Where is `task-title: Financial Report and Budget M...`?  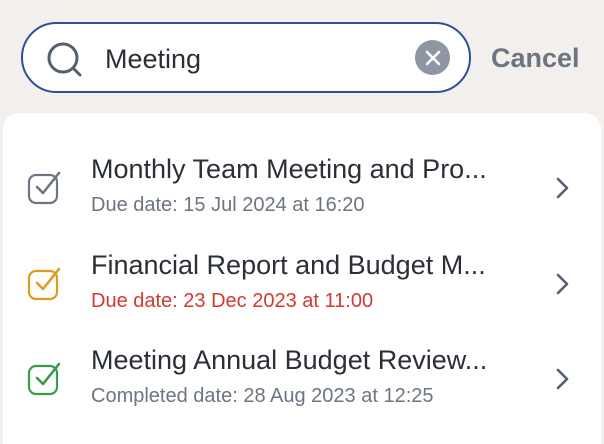
task-title: Financial Report and Budget M... is located at coordinates (288, 265).